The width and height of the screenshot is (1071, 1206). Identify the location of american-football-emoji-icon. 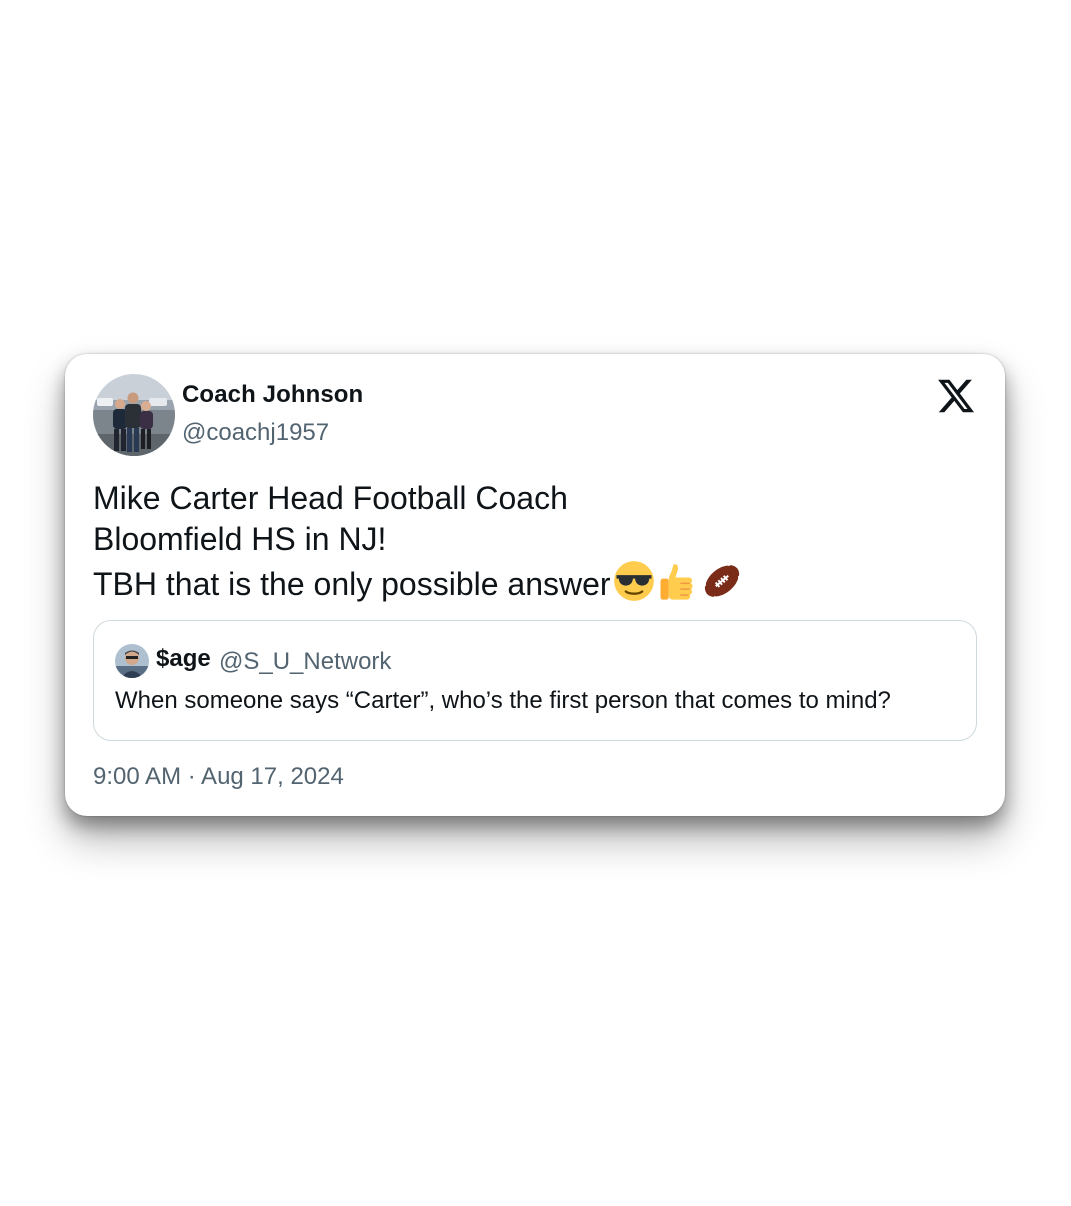
(722, 581).